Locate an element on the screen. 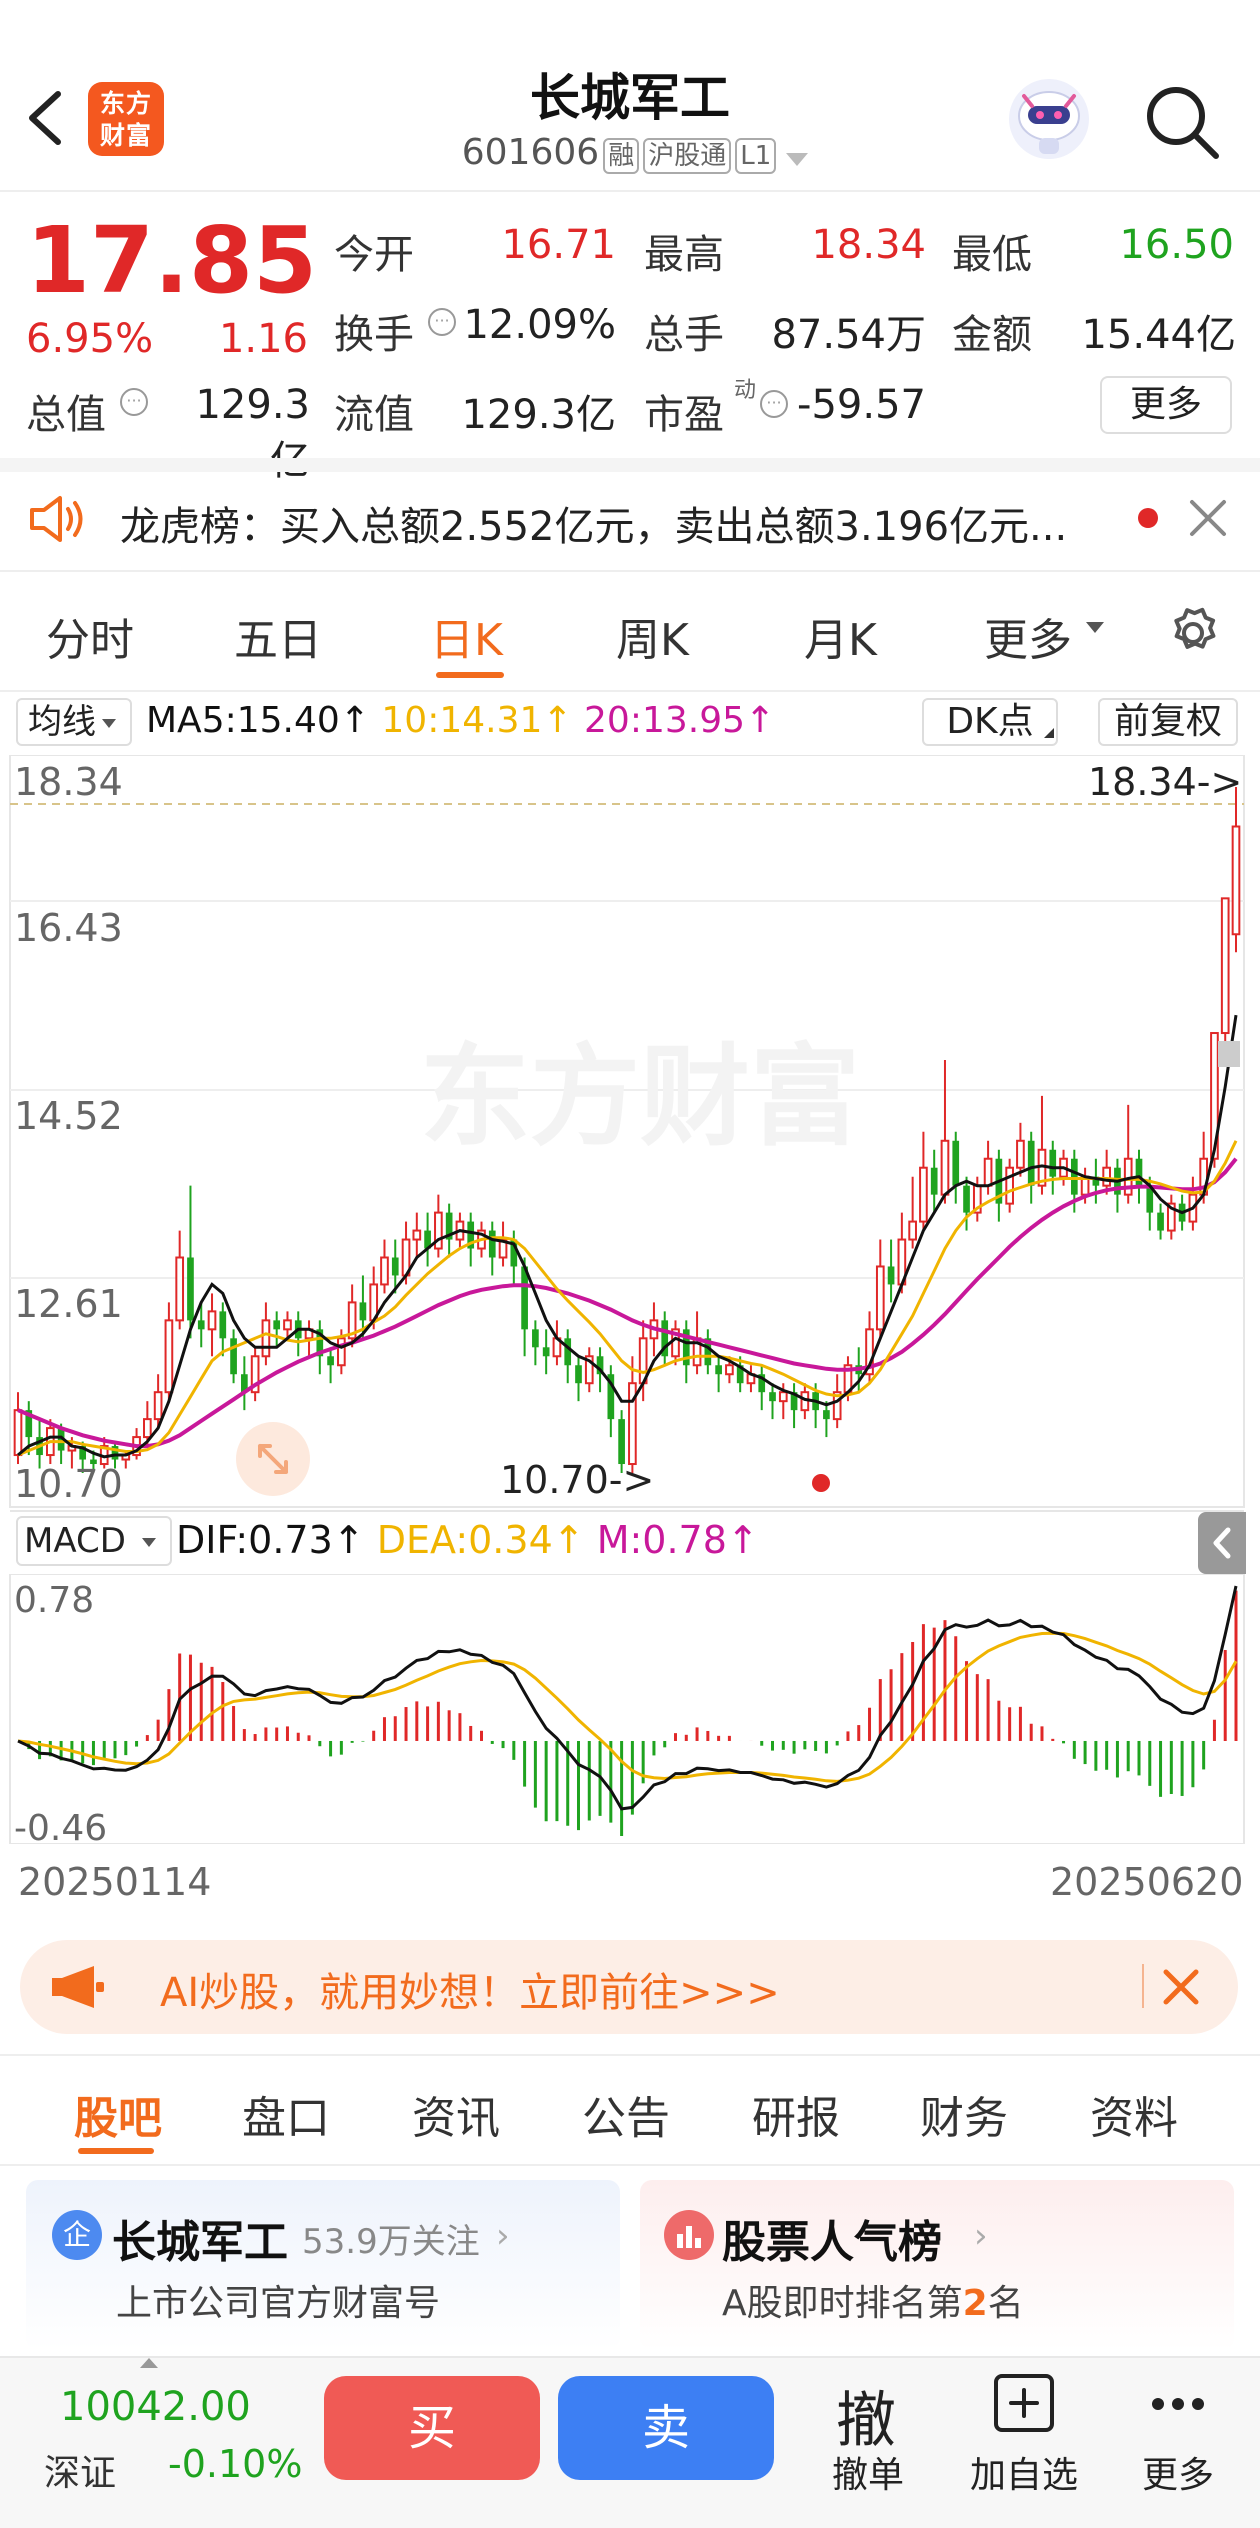 Image resolution: width=1260 pixels, height=2528 pixels. stock-code-row: 601606 融沪股通 L1 is located at coordinates (635, 153).